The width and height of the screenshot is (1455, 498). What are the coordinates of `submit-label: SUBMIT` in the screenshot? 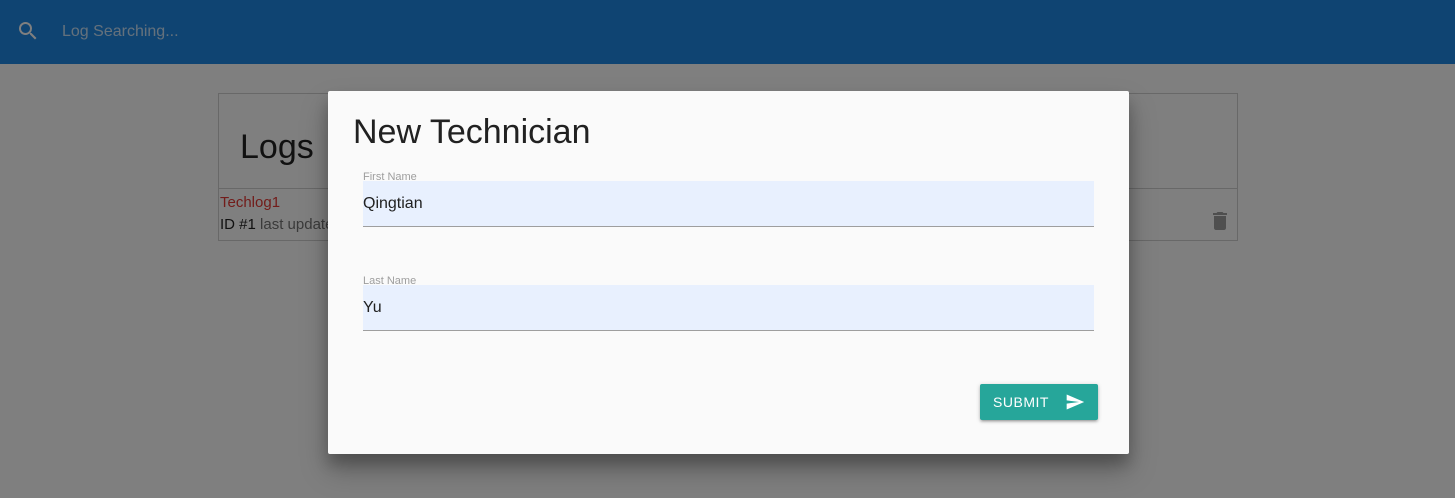 It's located at (1021, 402).